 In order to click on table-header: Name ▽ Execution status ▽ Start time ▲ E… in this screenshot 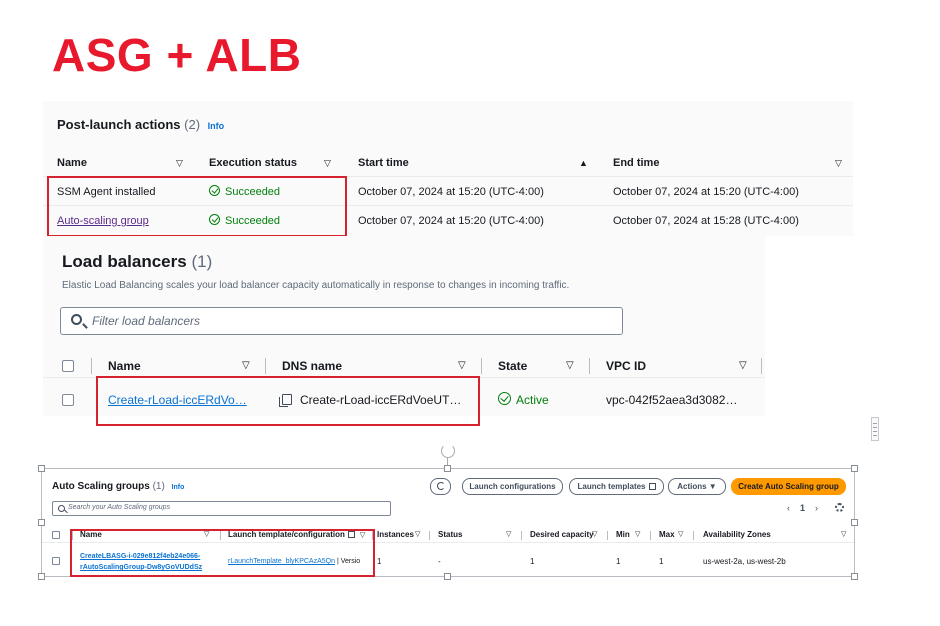, I will do `click(448, 163)`.